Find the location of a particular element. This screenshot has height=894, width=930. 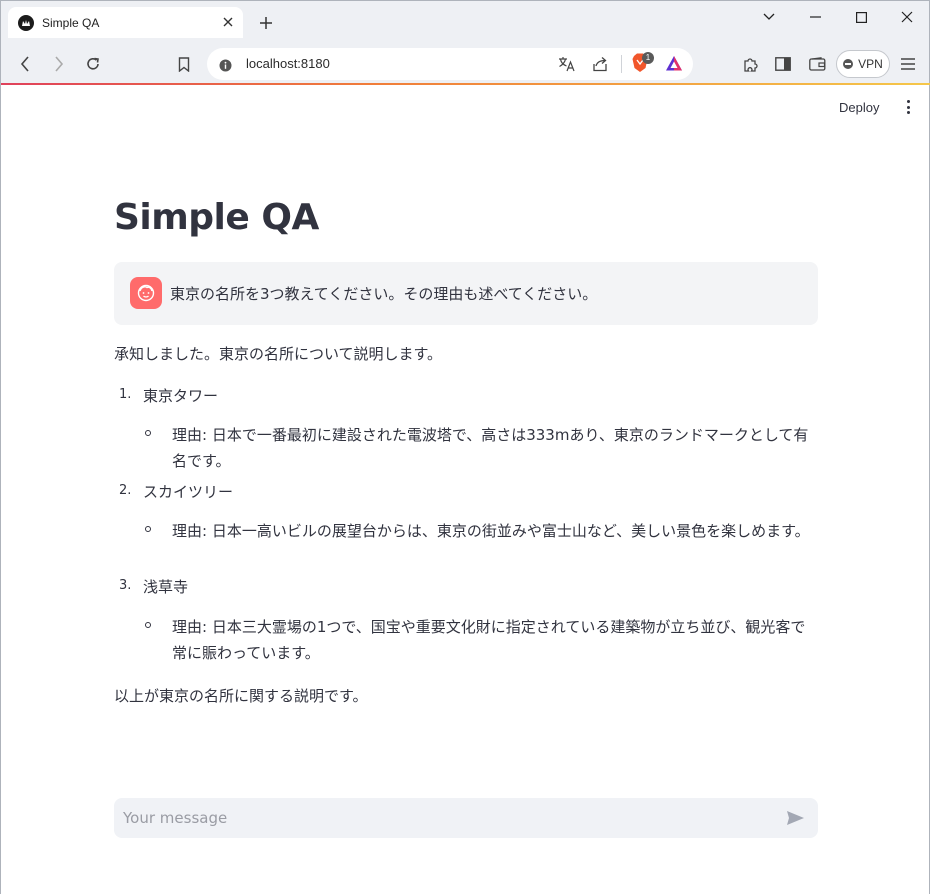

user-chat-message: 東京の名所を3つ教えてください。その理由も述べてください。 is located at coordinates (466, 293).